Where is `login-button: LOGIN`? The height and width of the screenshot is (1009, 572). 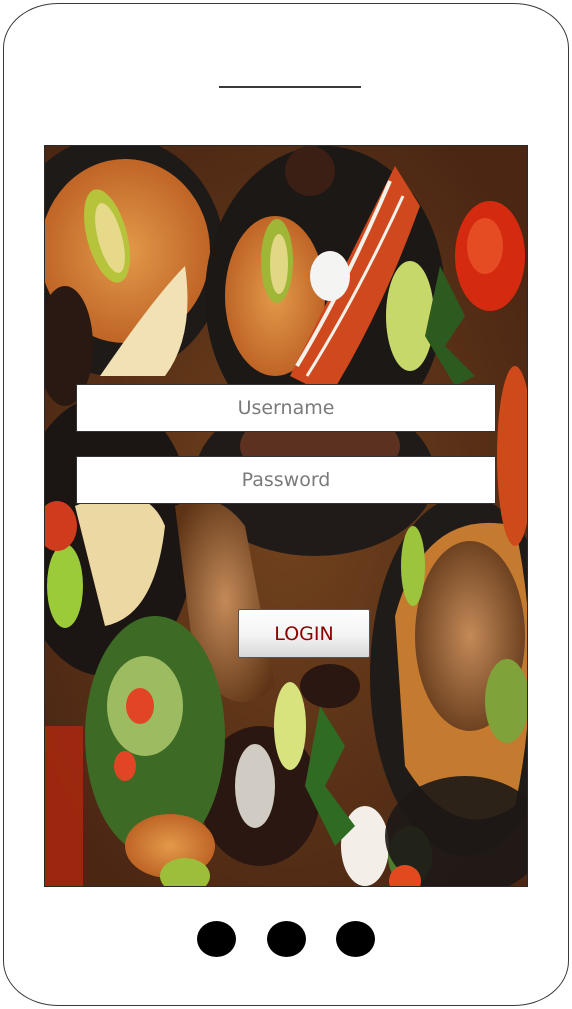 login-button: LOGIN is located at coordinates (304, 633).